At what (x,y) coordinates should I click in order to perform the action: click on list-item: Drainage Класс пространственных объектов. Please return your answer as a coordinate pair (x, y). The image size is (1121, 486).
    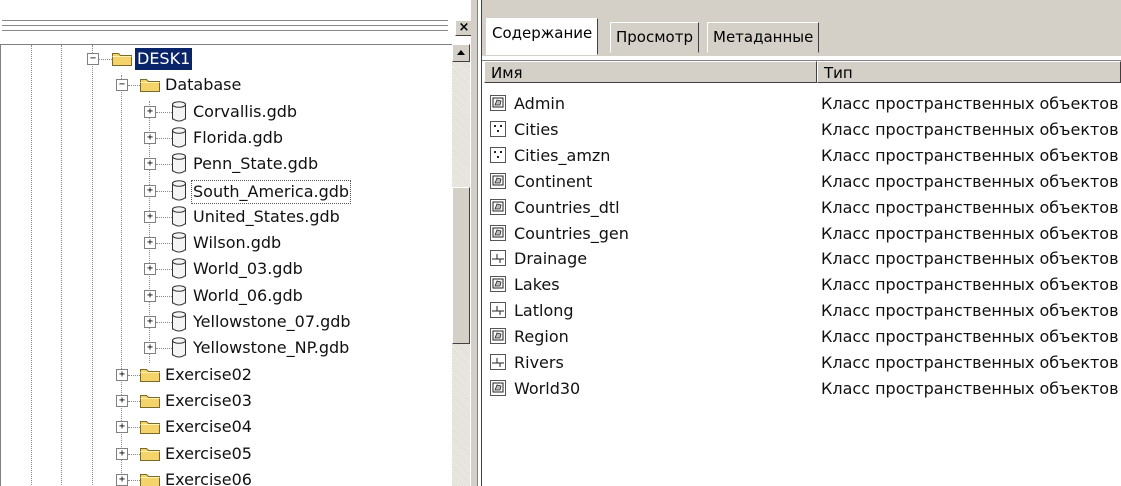
    Looking at the image, I should click on (801, 260).